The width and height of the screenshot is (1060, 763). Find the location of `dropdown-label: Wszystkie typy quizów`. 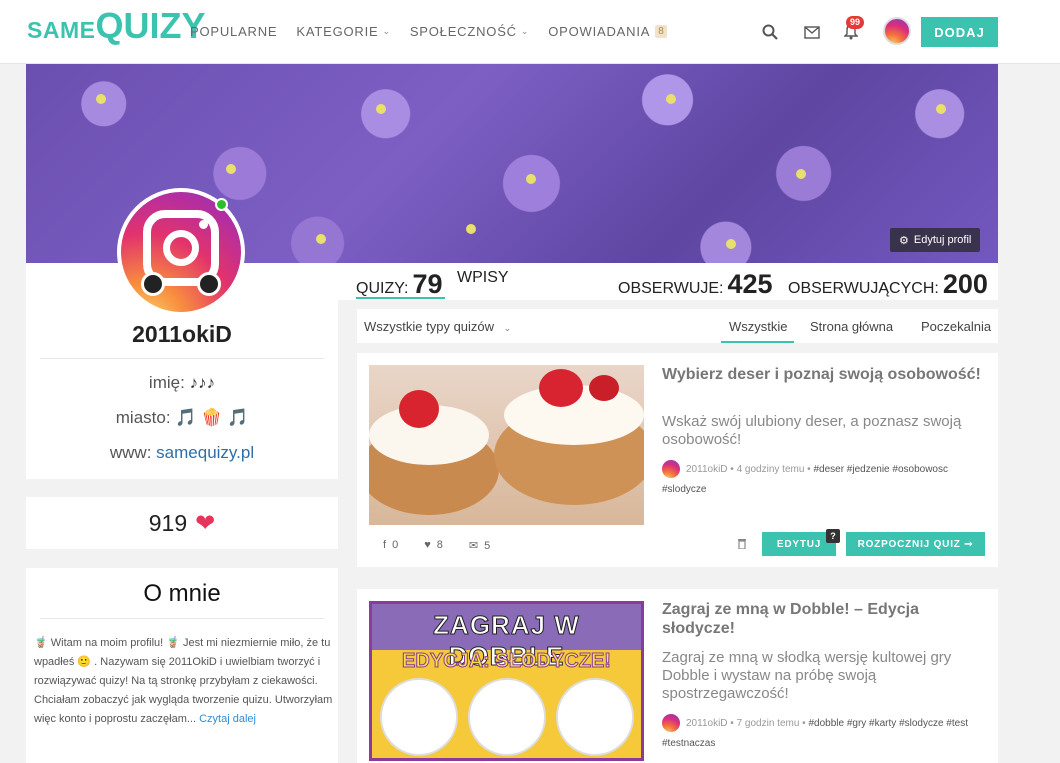

dropdown-label: Wszystkie typy quizów is located at coordinates (429, 326).